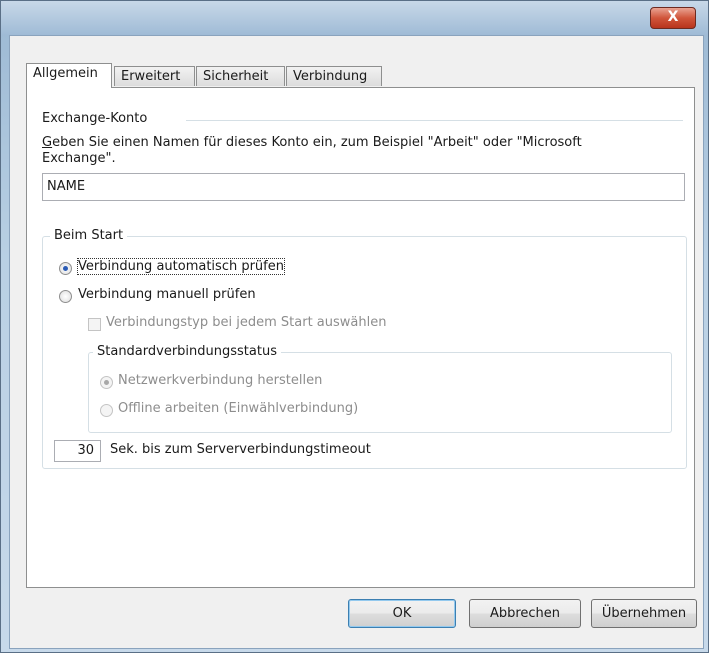 Image resolution: width=709 pixels, height=653 pixels. What do you see at coordinates (525, 613) in the screenshot?
I see `cancel-button: Abbrechen` at bounding box center [525, 613].